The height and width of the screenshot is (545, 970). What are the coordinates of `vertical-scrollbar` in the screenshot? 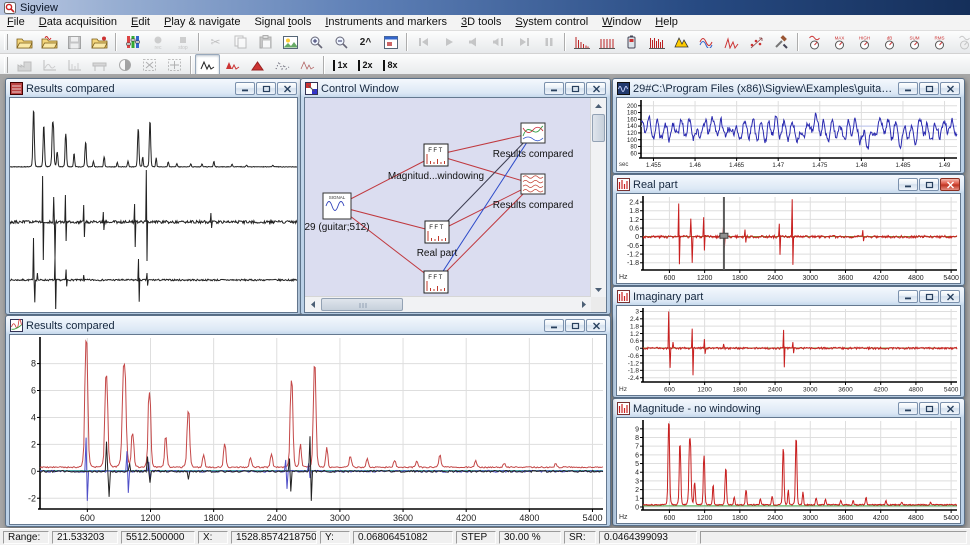 It's located at (598, 197).